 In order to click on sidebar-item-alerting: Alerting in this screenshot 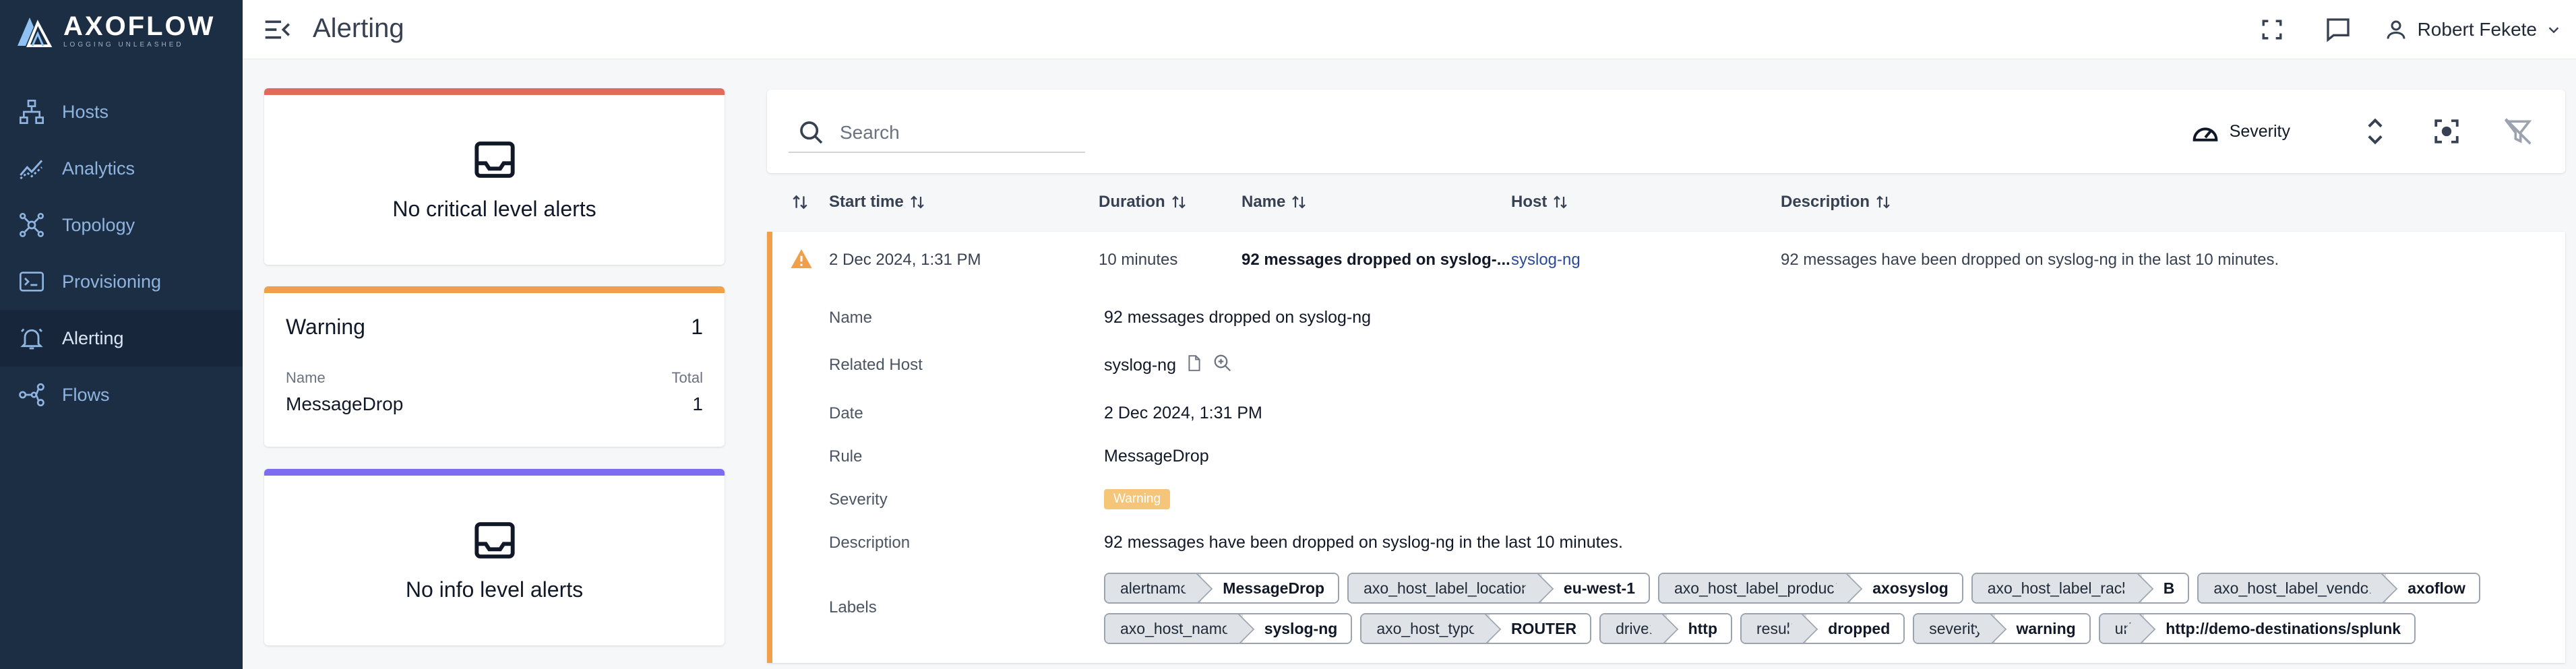, I will do `click(122, 338)`.